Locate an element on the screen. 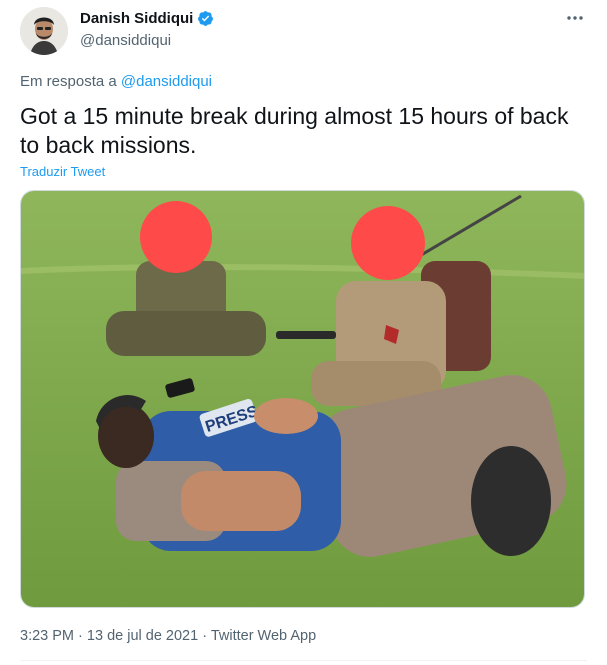 The image size is (607, 665). translate-tweet-link: Traduzir Tweet is located at coordinates (62, 171).